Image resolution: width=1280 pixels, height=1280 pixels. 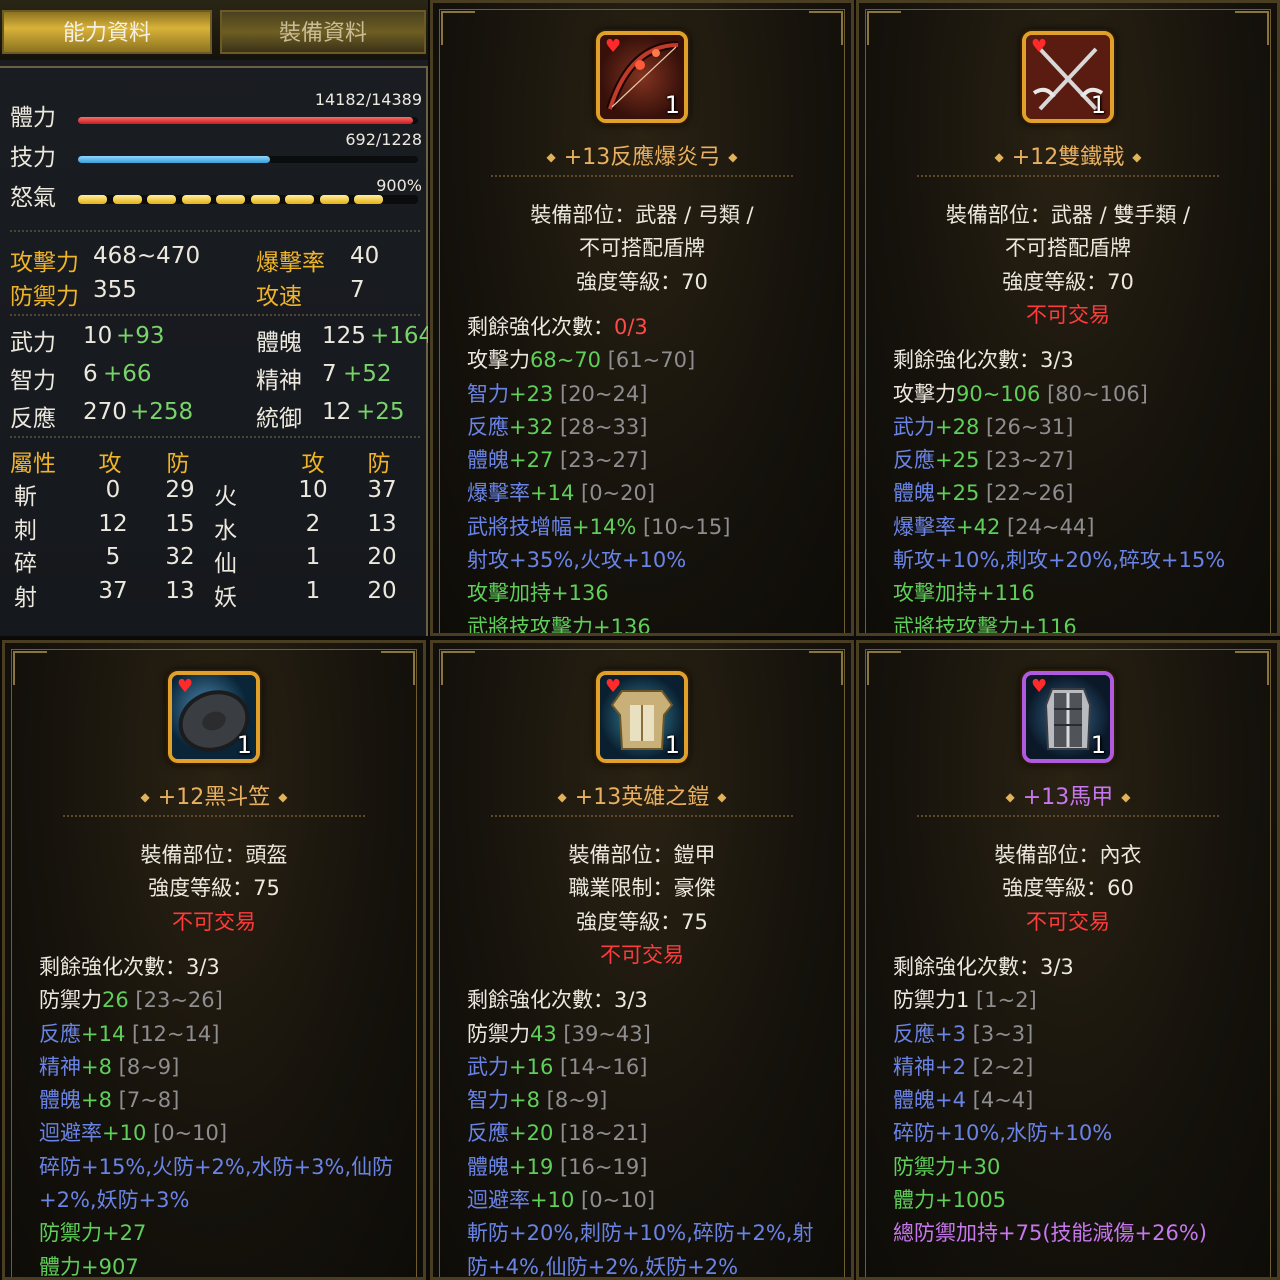 I want to click on element-name: 斬, so click(x=25, y=497).